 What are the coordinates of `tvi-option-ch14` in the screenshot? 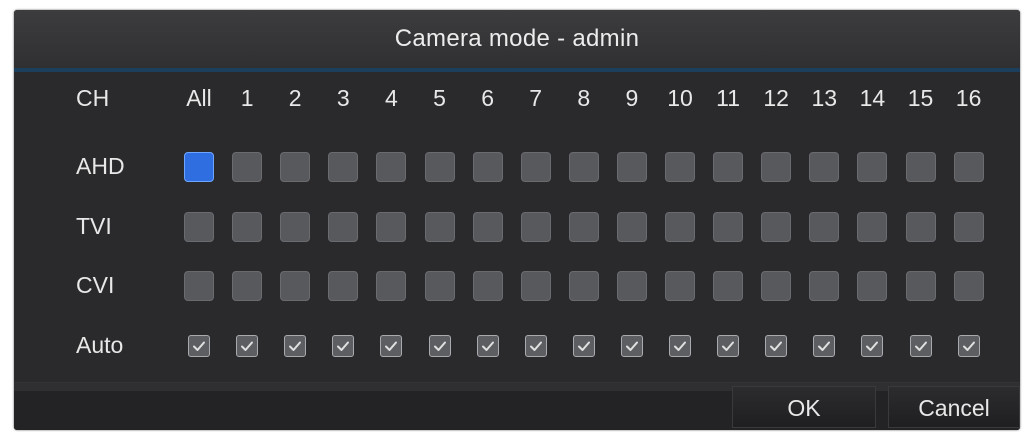 It's located at (872, 227).